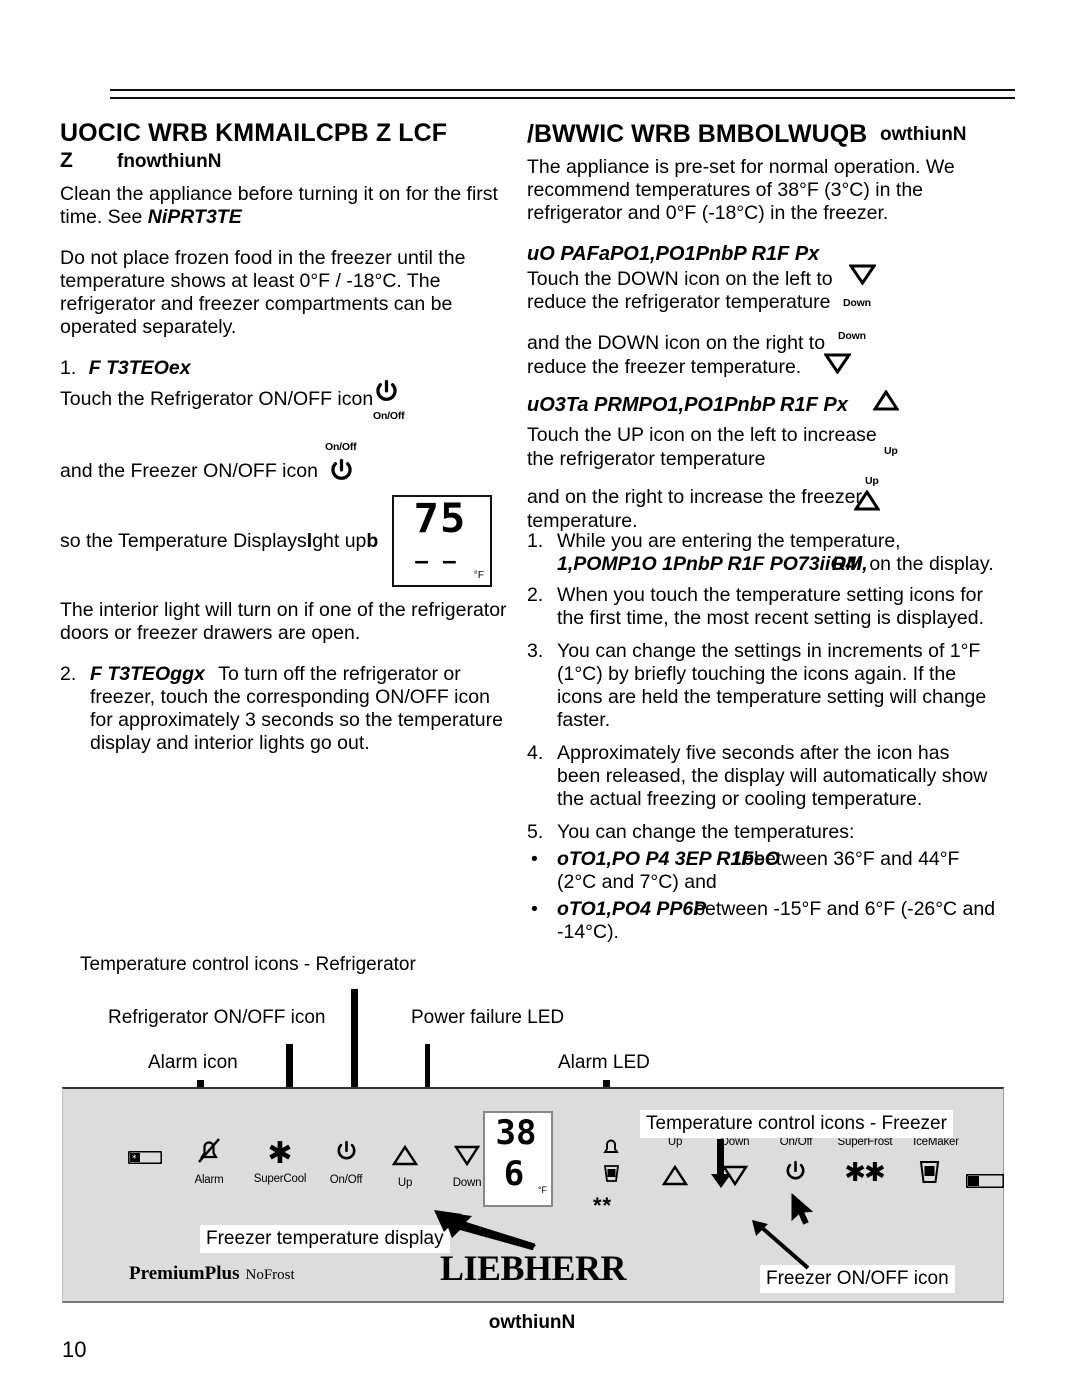 Image resolution: width=1080 pixels, height=1397 pixels. Describe the element at coordinates (936, 1142) in the screenshot. I see `icemaker-label: IceMaker` at that location.